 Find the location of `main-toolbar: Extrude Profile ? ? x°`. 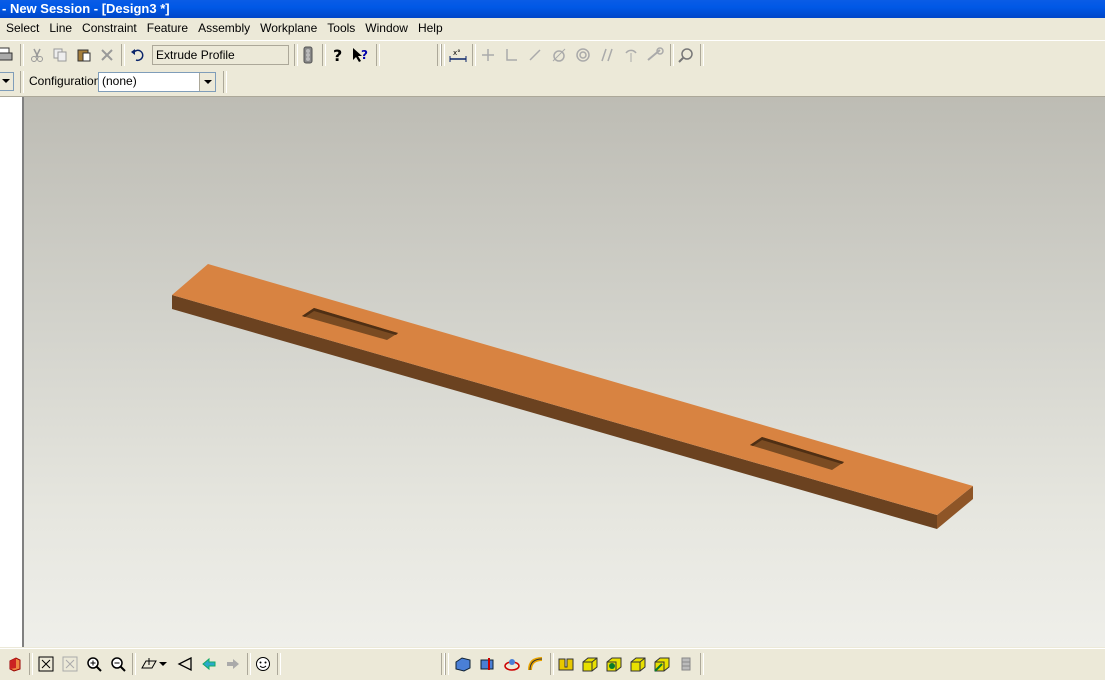

main-toolbar: Extrude Profile ? ? x° is located at coordinates (552, 55).